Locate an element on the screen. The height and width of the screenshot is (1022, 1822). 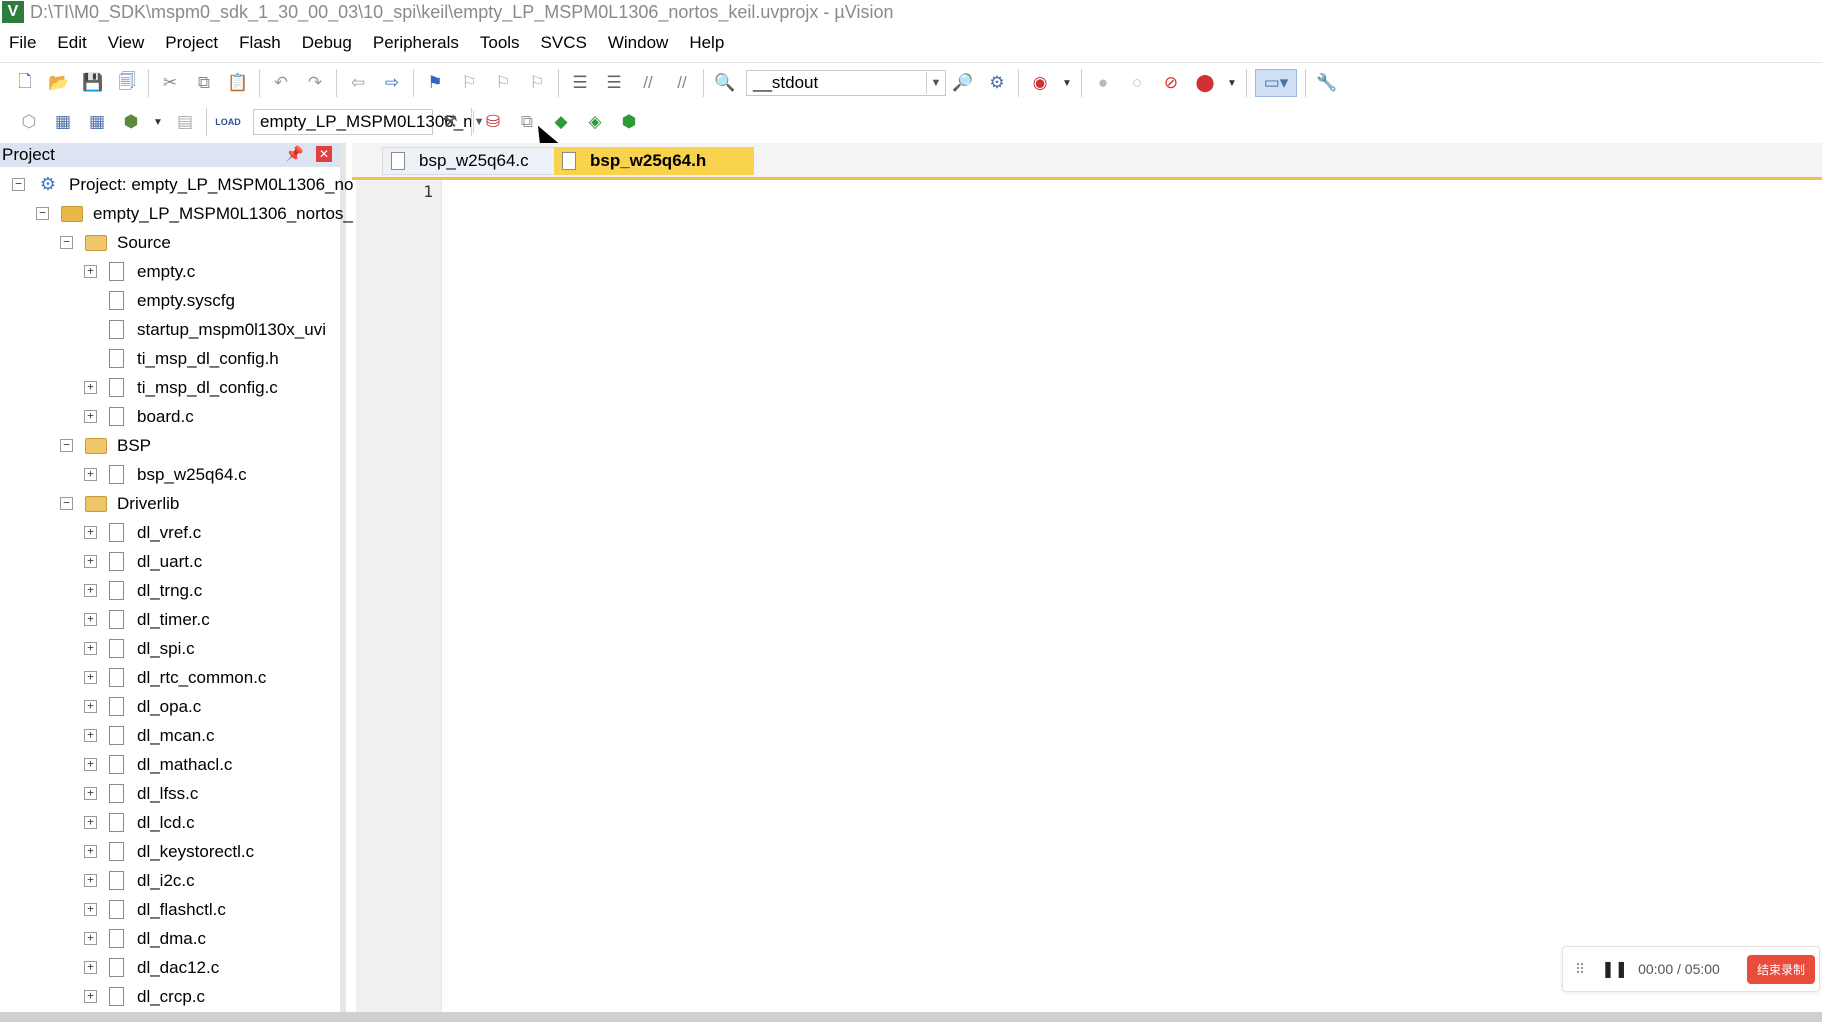
tree-item-file: + dl_vref.c is located at coordinates (142, 532).